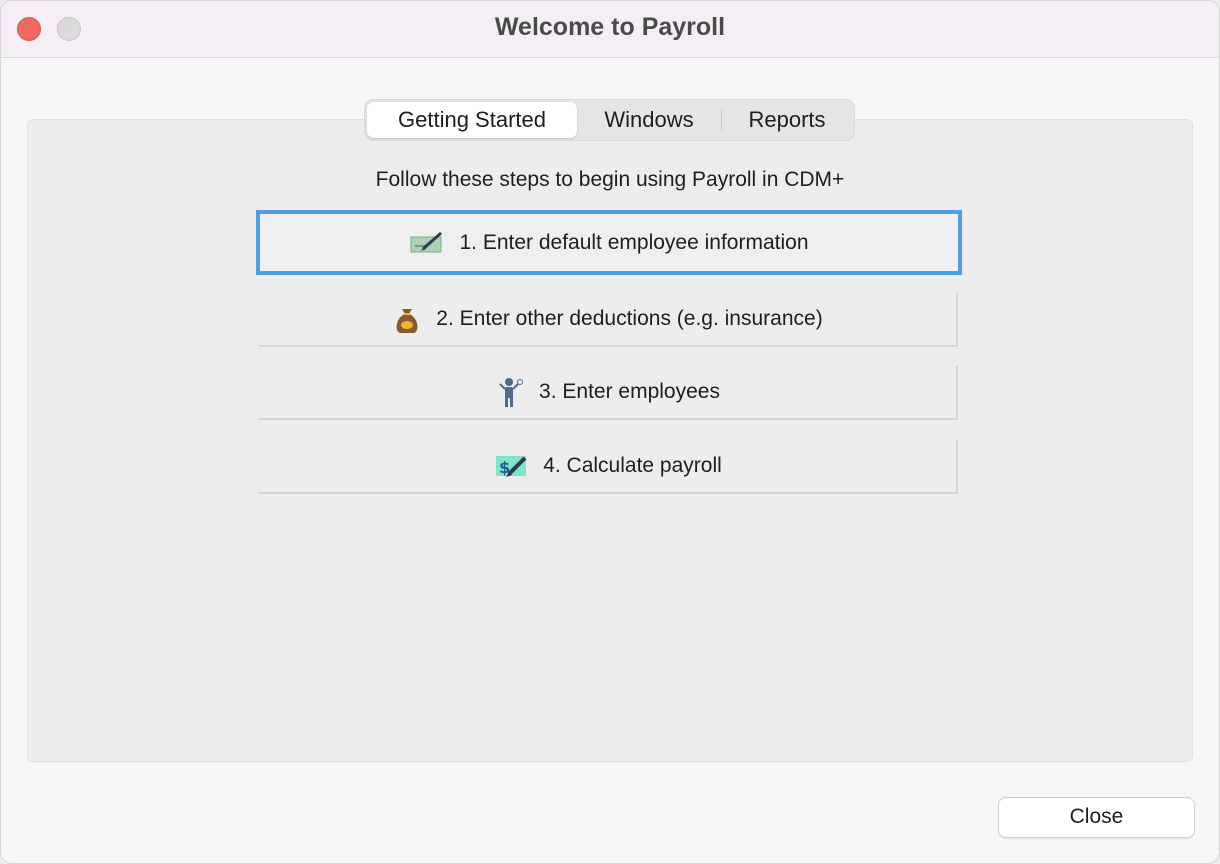 Image resolution: width=1220 pixels, height=864 pixels. Describe the element at coordinates (610, 27) in the screenshot. I see `window-title: Welcome to Payroll` at that location.